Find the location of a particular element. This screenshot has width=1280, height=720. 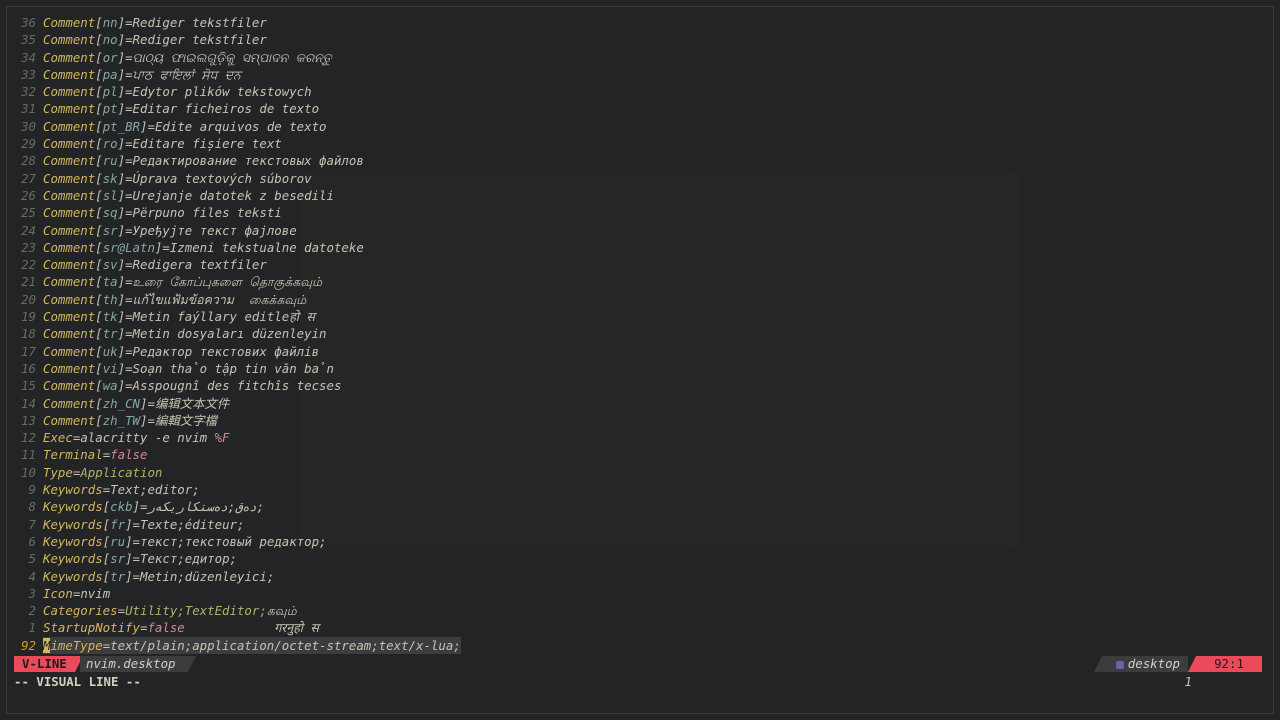

line-number: 12 is located at coordinates (28, 438).